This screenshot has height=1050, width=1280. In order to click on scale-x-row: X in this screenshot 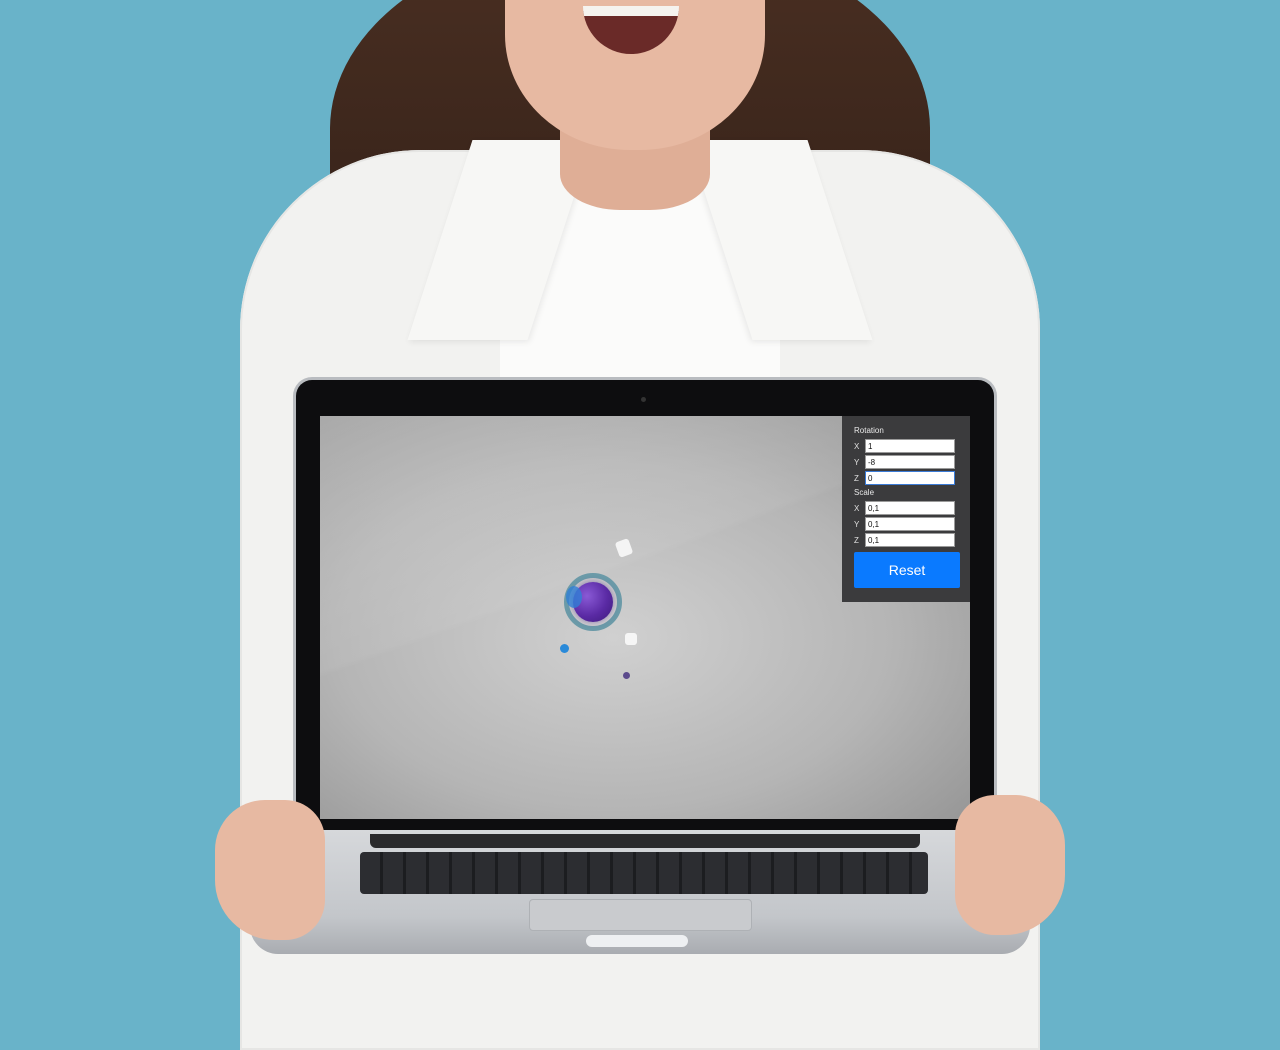, I will do `click(906, 508)`.